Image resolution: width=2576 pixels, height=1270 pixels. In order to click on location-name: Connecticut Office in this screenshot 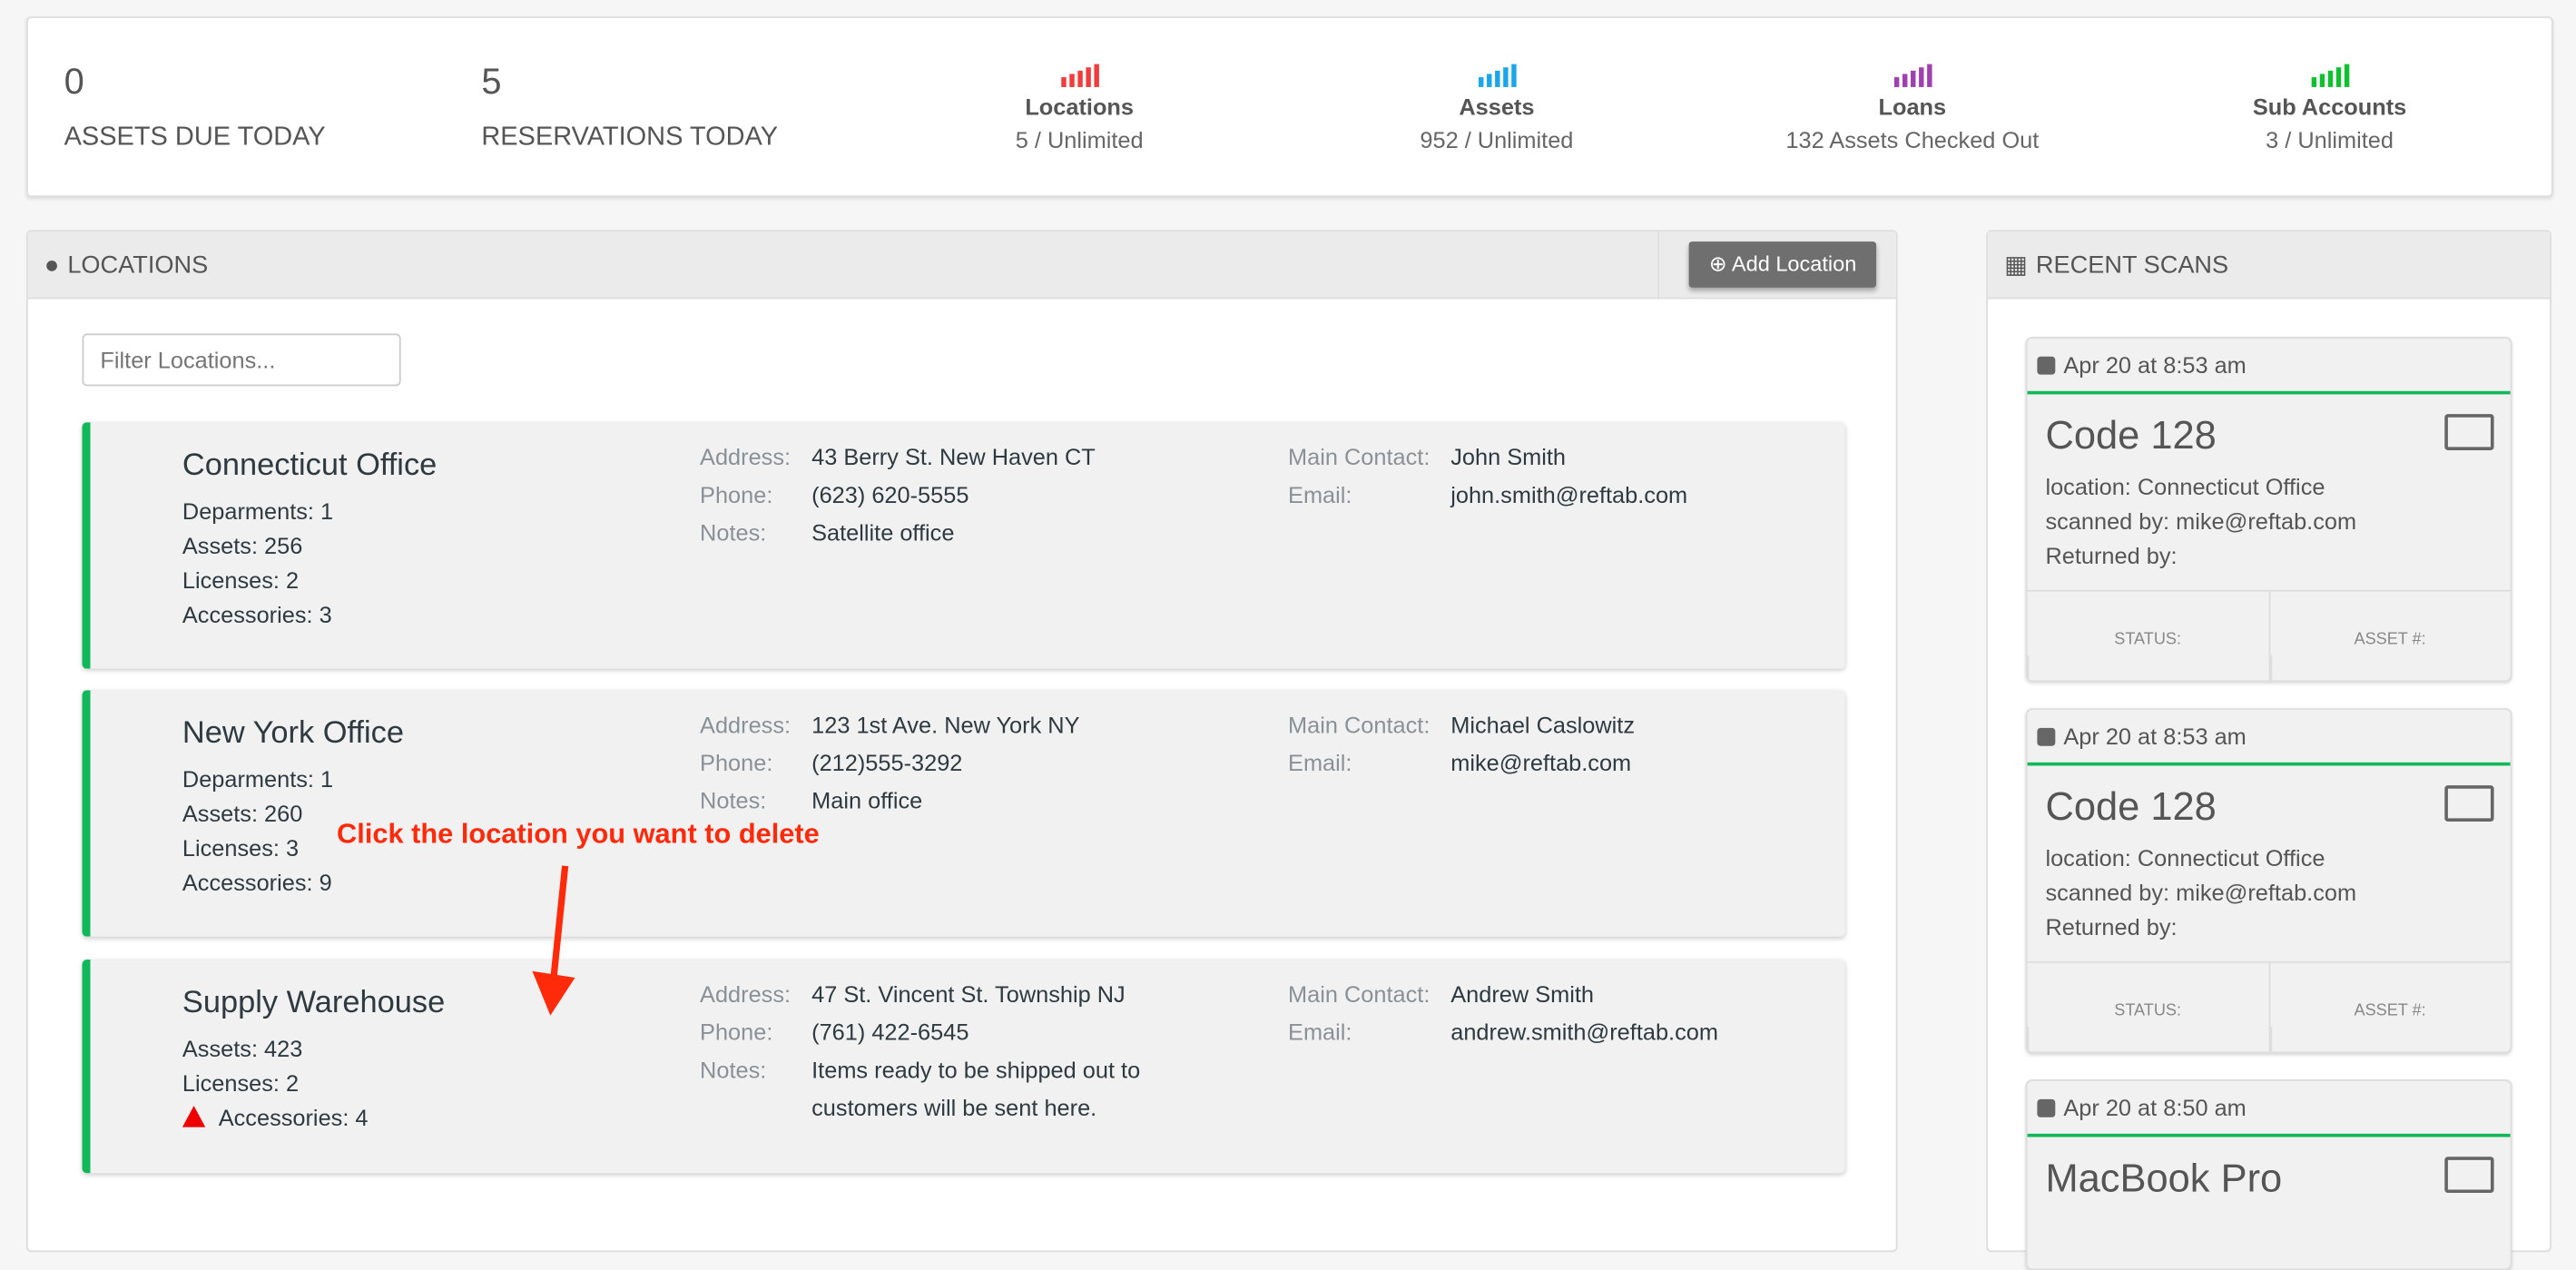, I will do `click(310, 466)`.